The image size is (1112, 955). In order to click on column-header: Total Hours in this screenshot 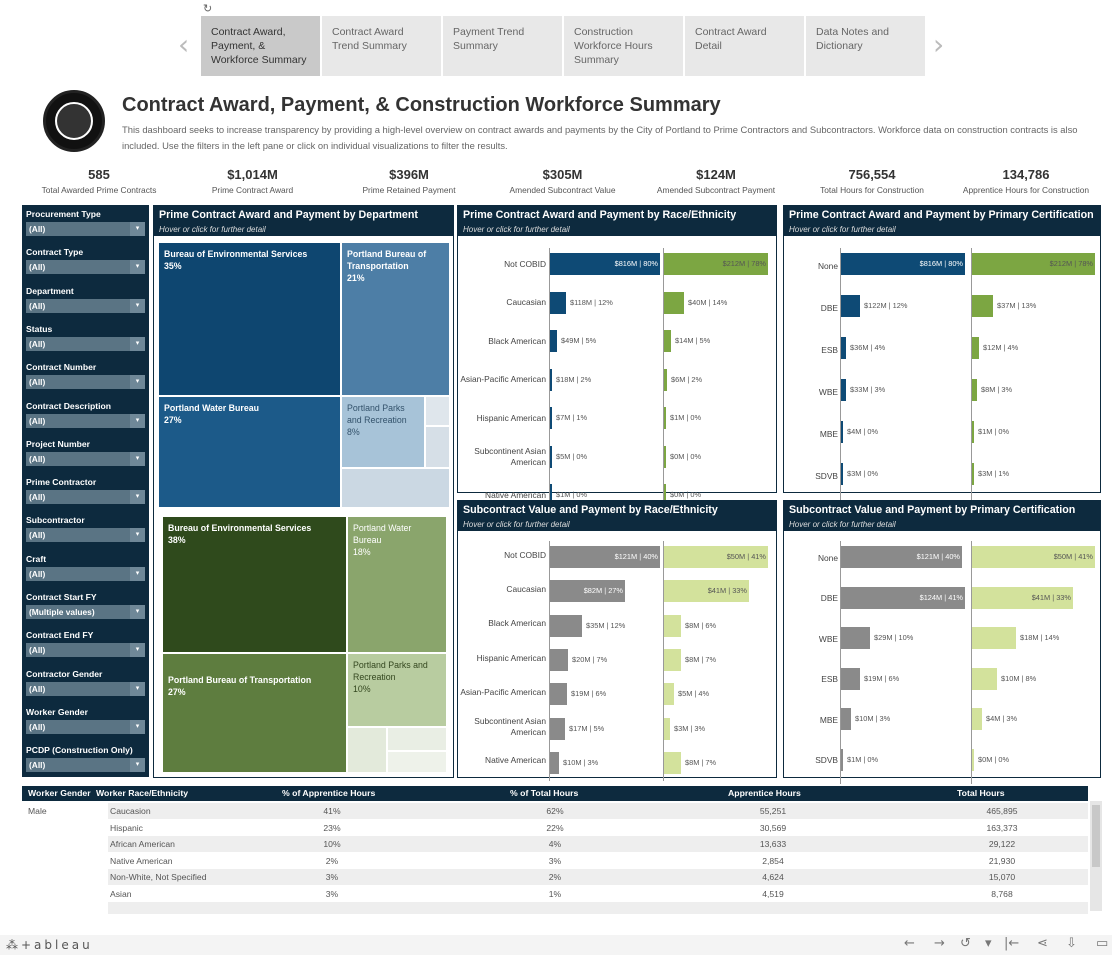, I will do `click(981, 793)`.